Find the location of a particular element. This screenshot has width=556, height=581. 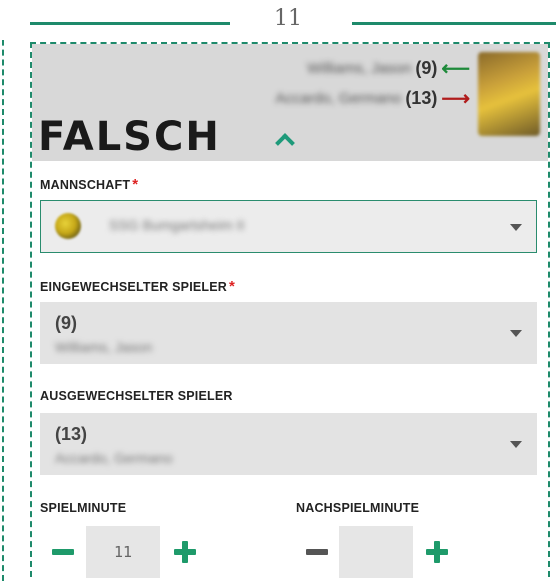

sub-out-label-text: AUSGEWECHSELTER SPIELER is located at coordinates (136, 396).